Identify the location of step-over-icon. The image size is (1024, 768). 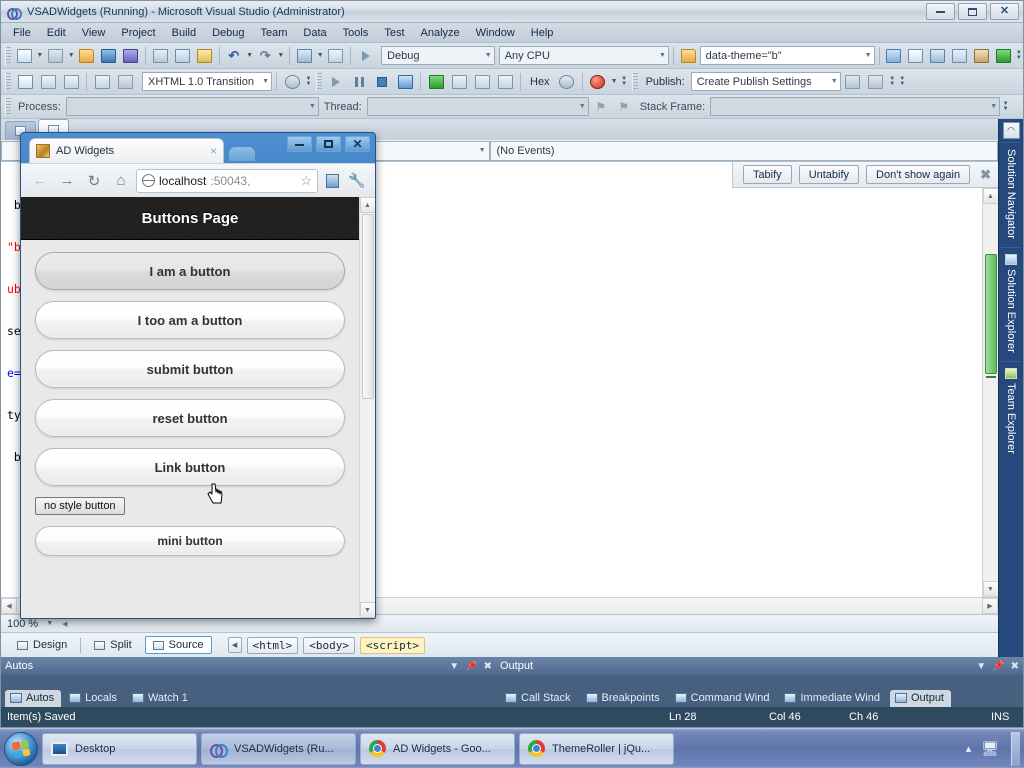
(482, 82).